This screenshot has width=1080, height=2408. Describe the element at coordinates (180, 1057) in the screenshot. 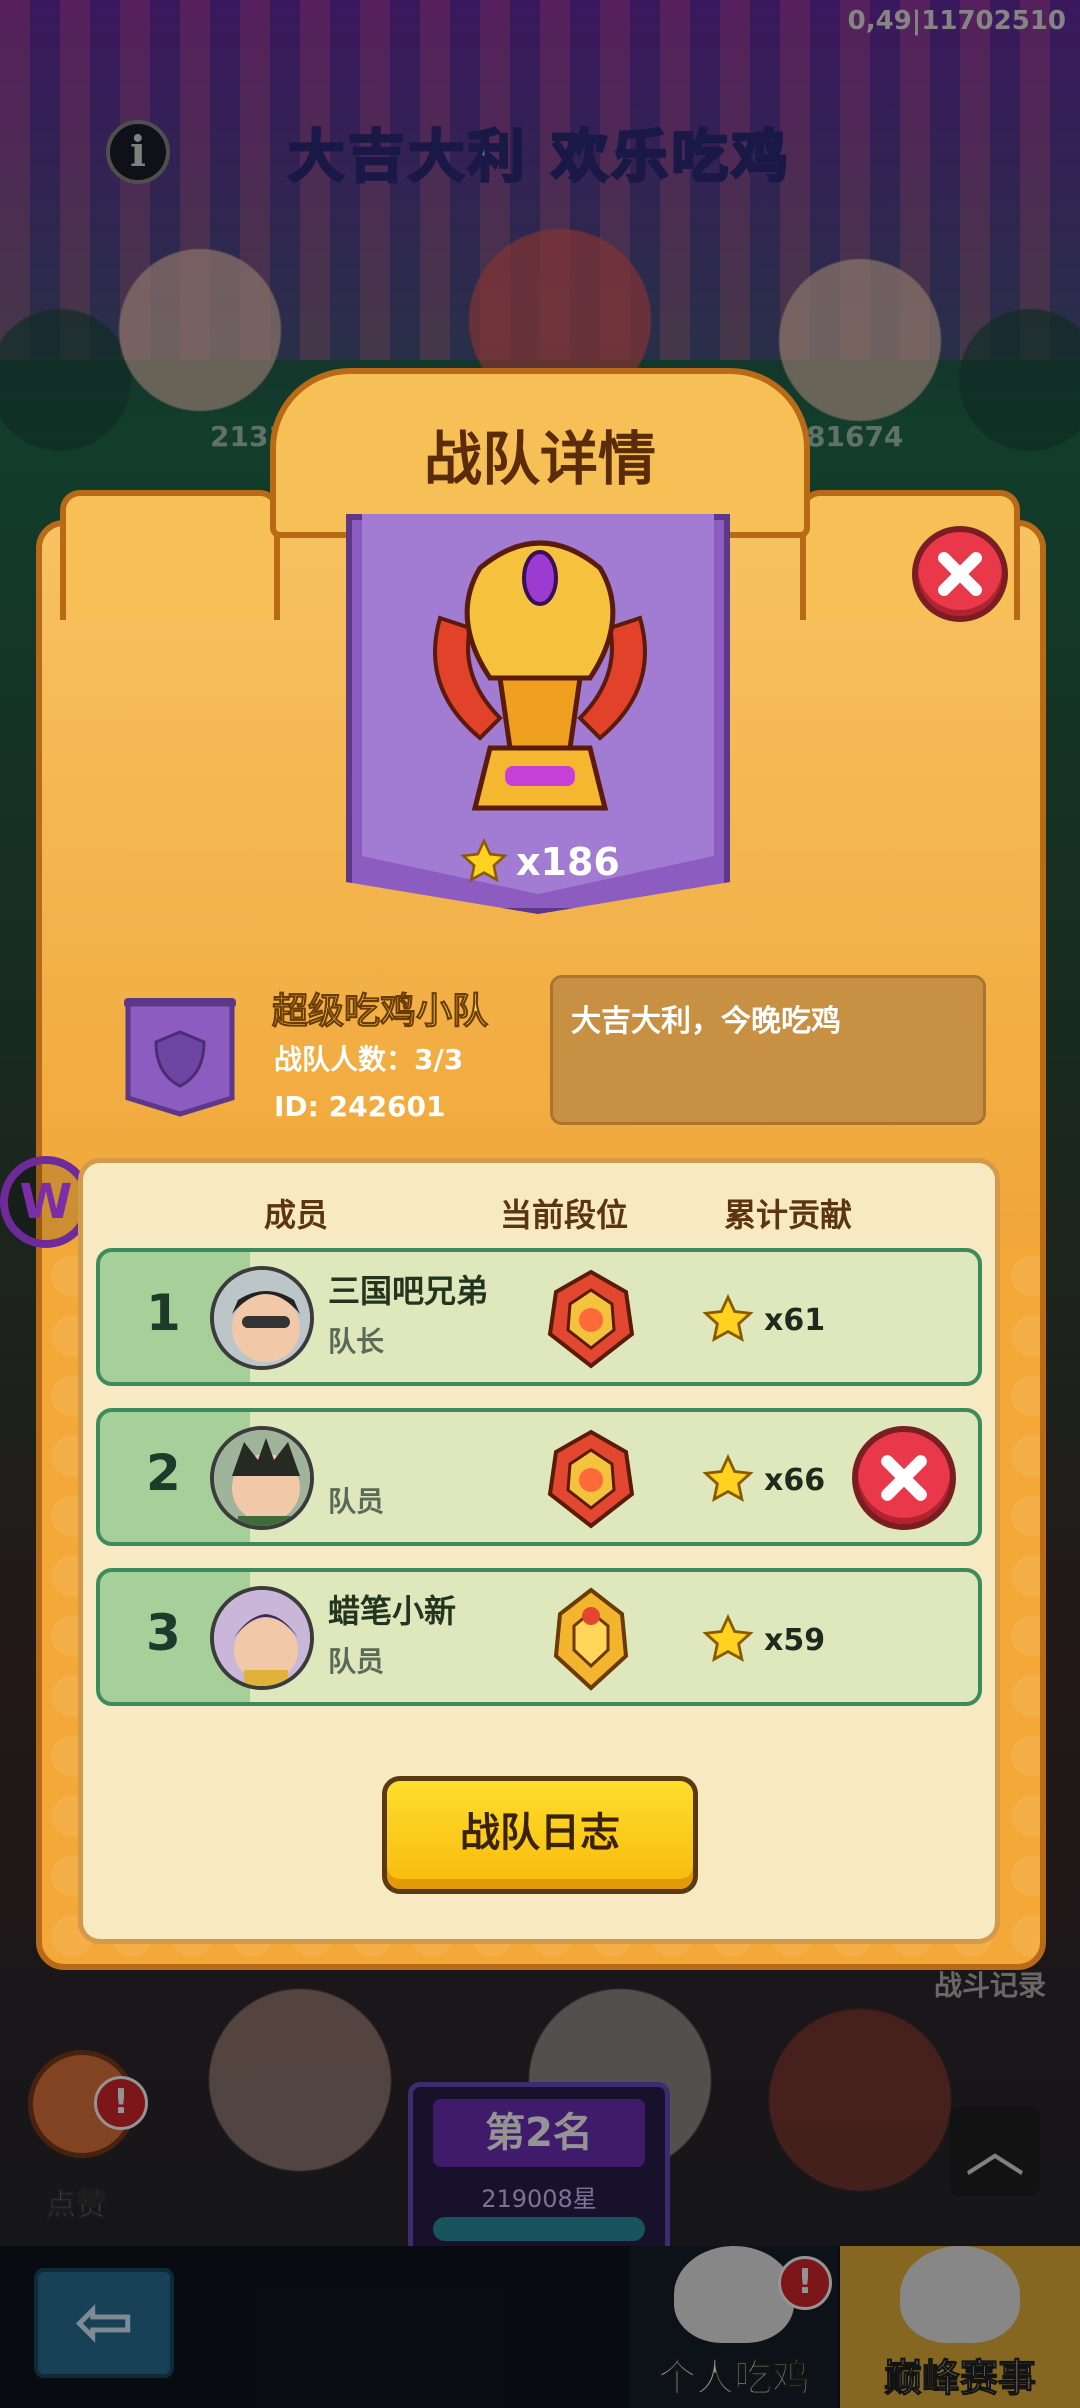

I see `team-shield-flag-icon` at that location.